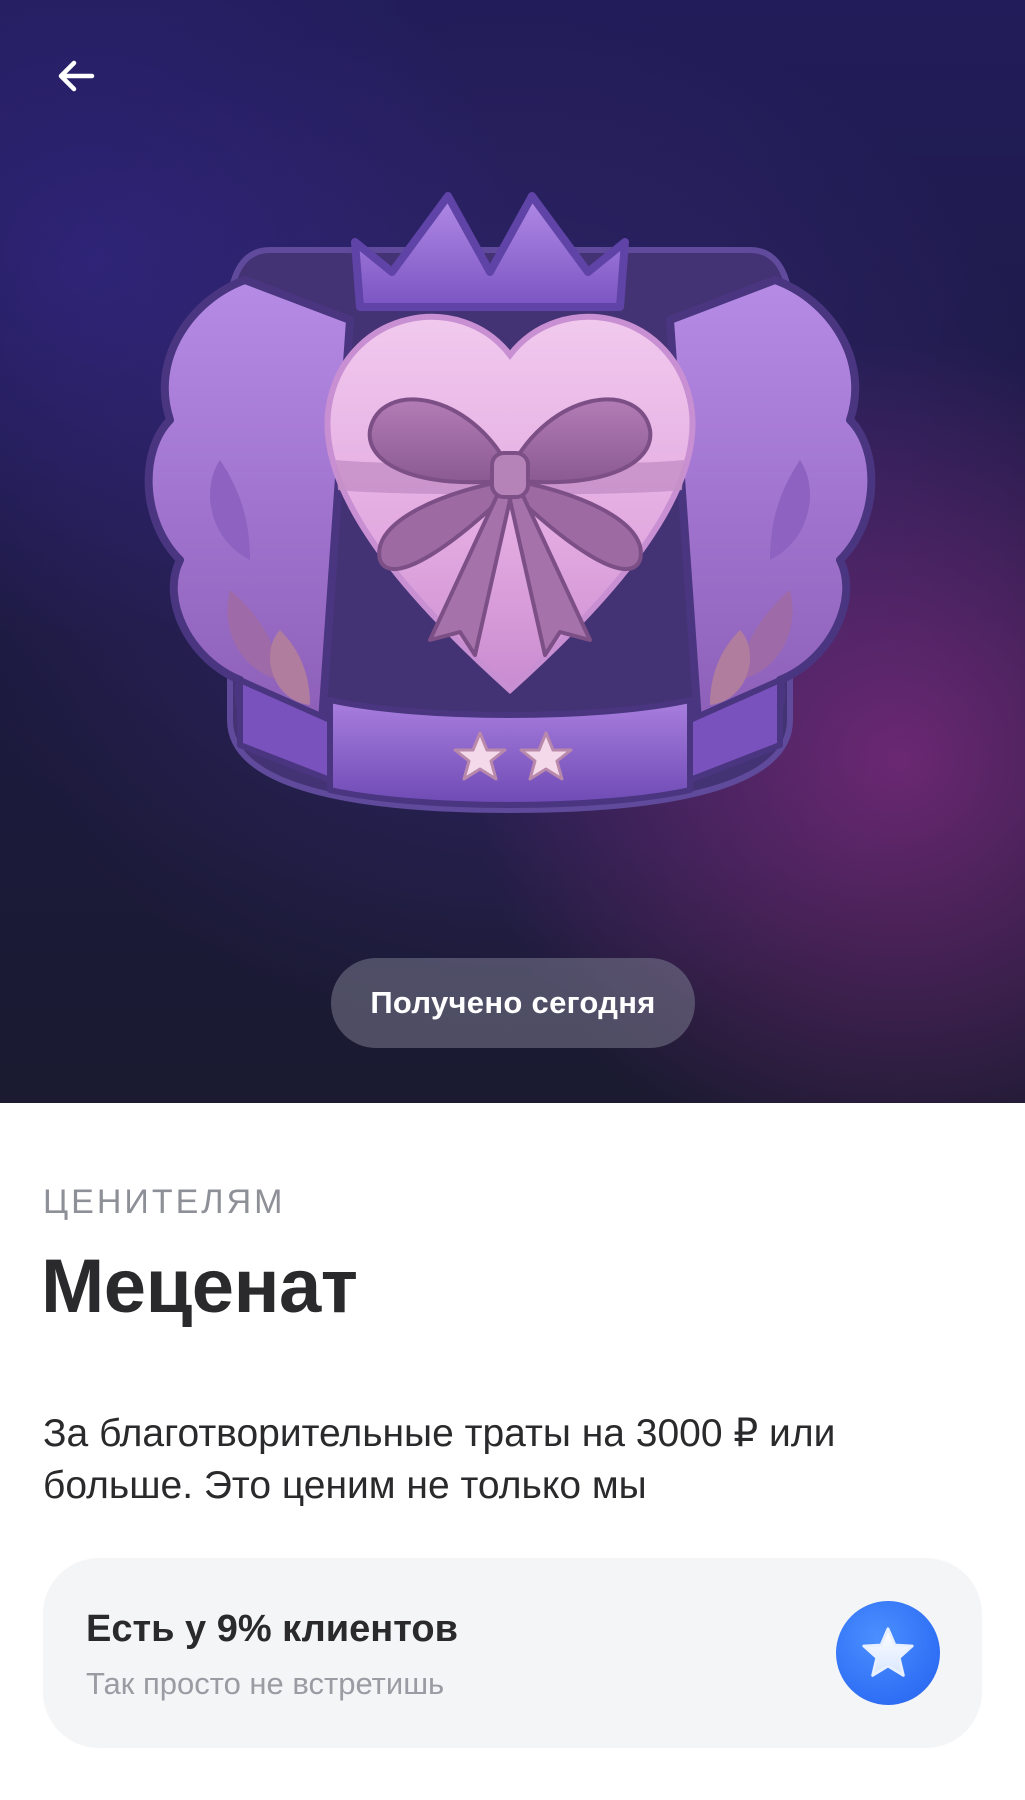 The height and width of the screenshot is (1800, 1025). Describe the element at coordinates (265, 1683) in the screenshot. I see `rarity-subtitle: Так просто не встретишь` at that location.